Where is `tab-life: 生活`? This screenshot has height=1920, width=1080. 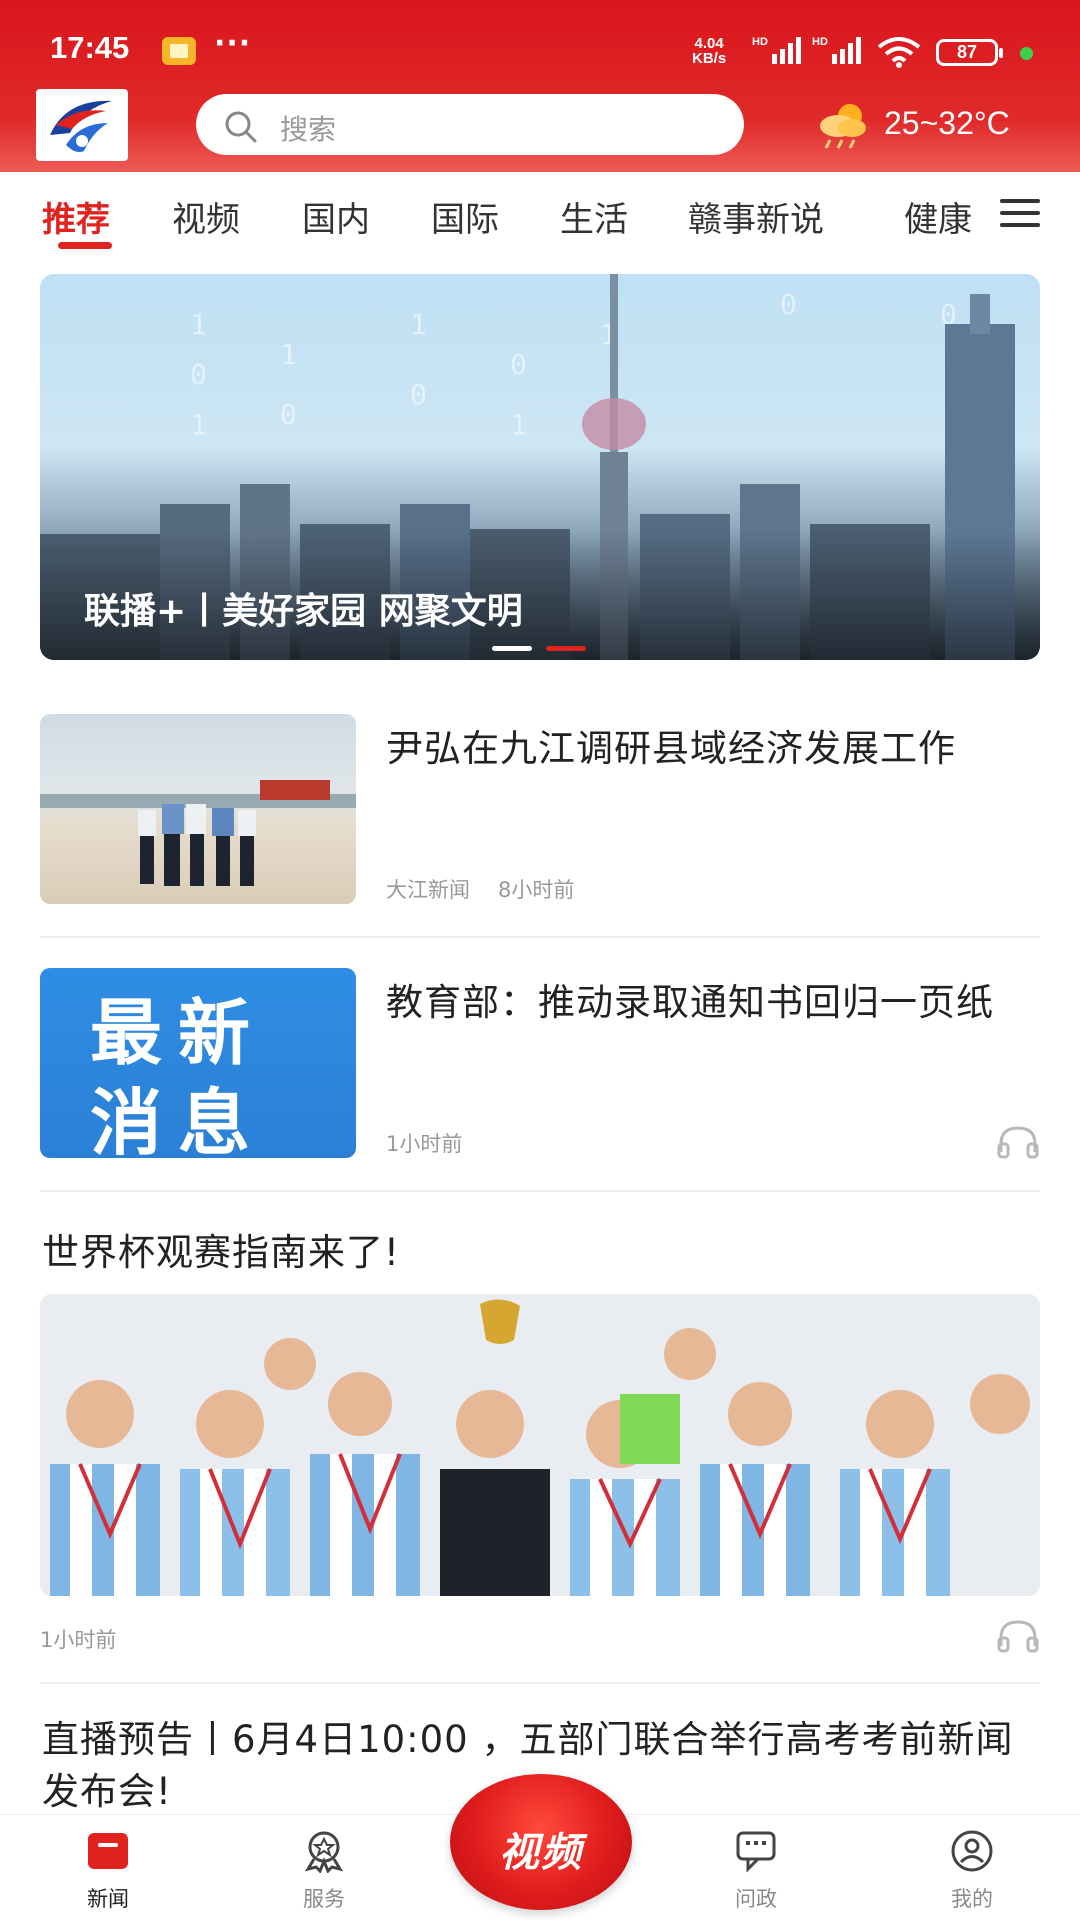 tab-life: 生活 is located at coordinates (594, 216).